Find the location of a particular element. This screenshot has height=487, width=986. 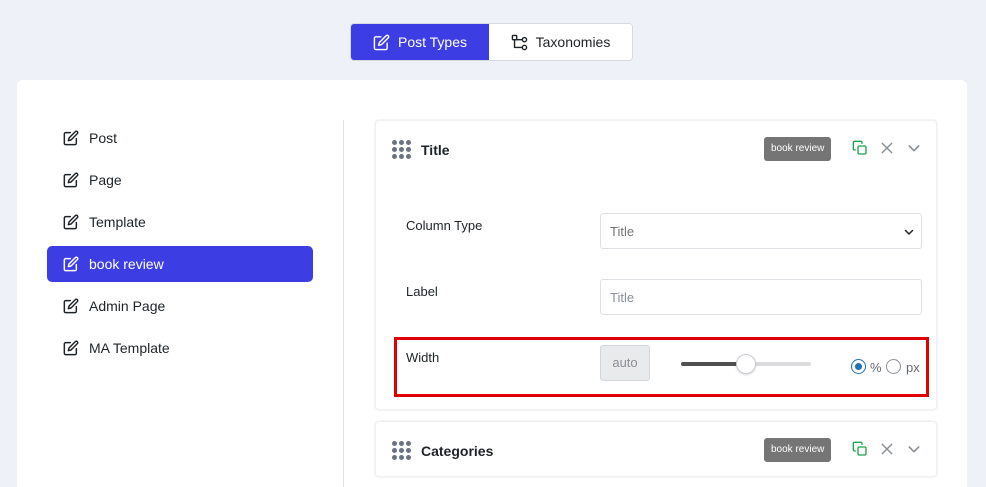

tab-taxonomies: Taxonomies is located at coordinates (560, 42).